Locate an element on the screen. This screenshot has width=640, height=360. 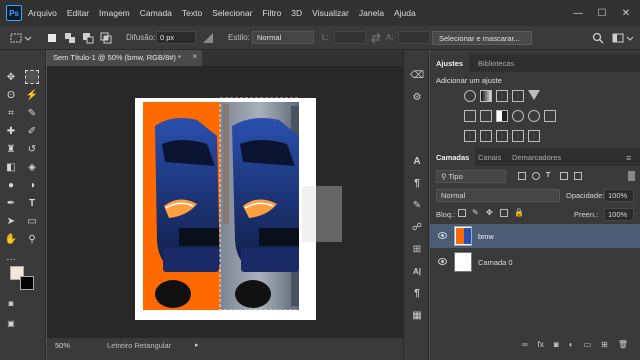
paragraph-icon: ¶ is located at coordinates (417, 183).